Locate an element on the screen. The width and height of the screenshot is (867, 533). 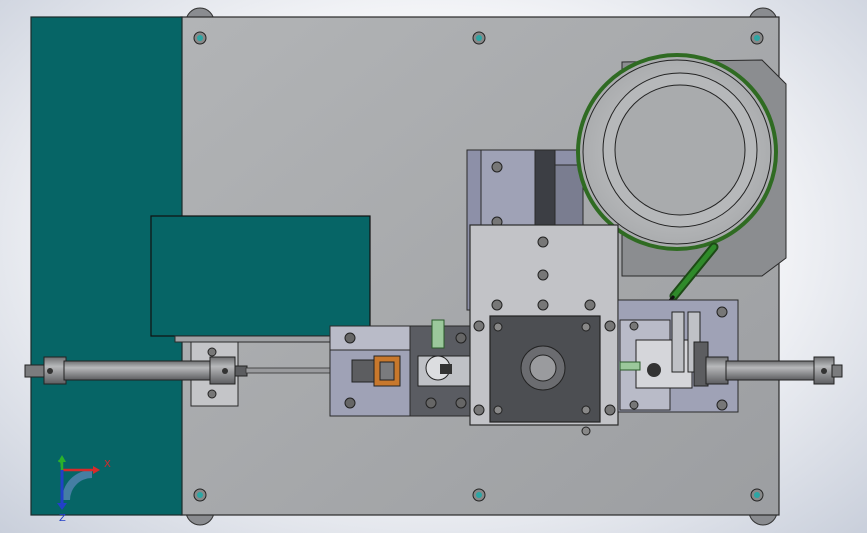
left-pneumatic-cylinder is located at coordinates (136, 370).